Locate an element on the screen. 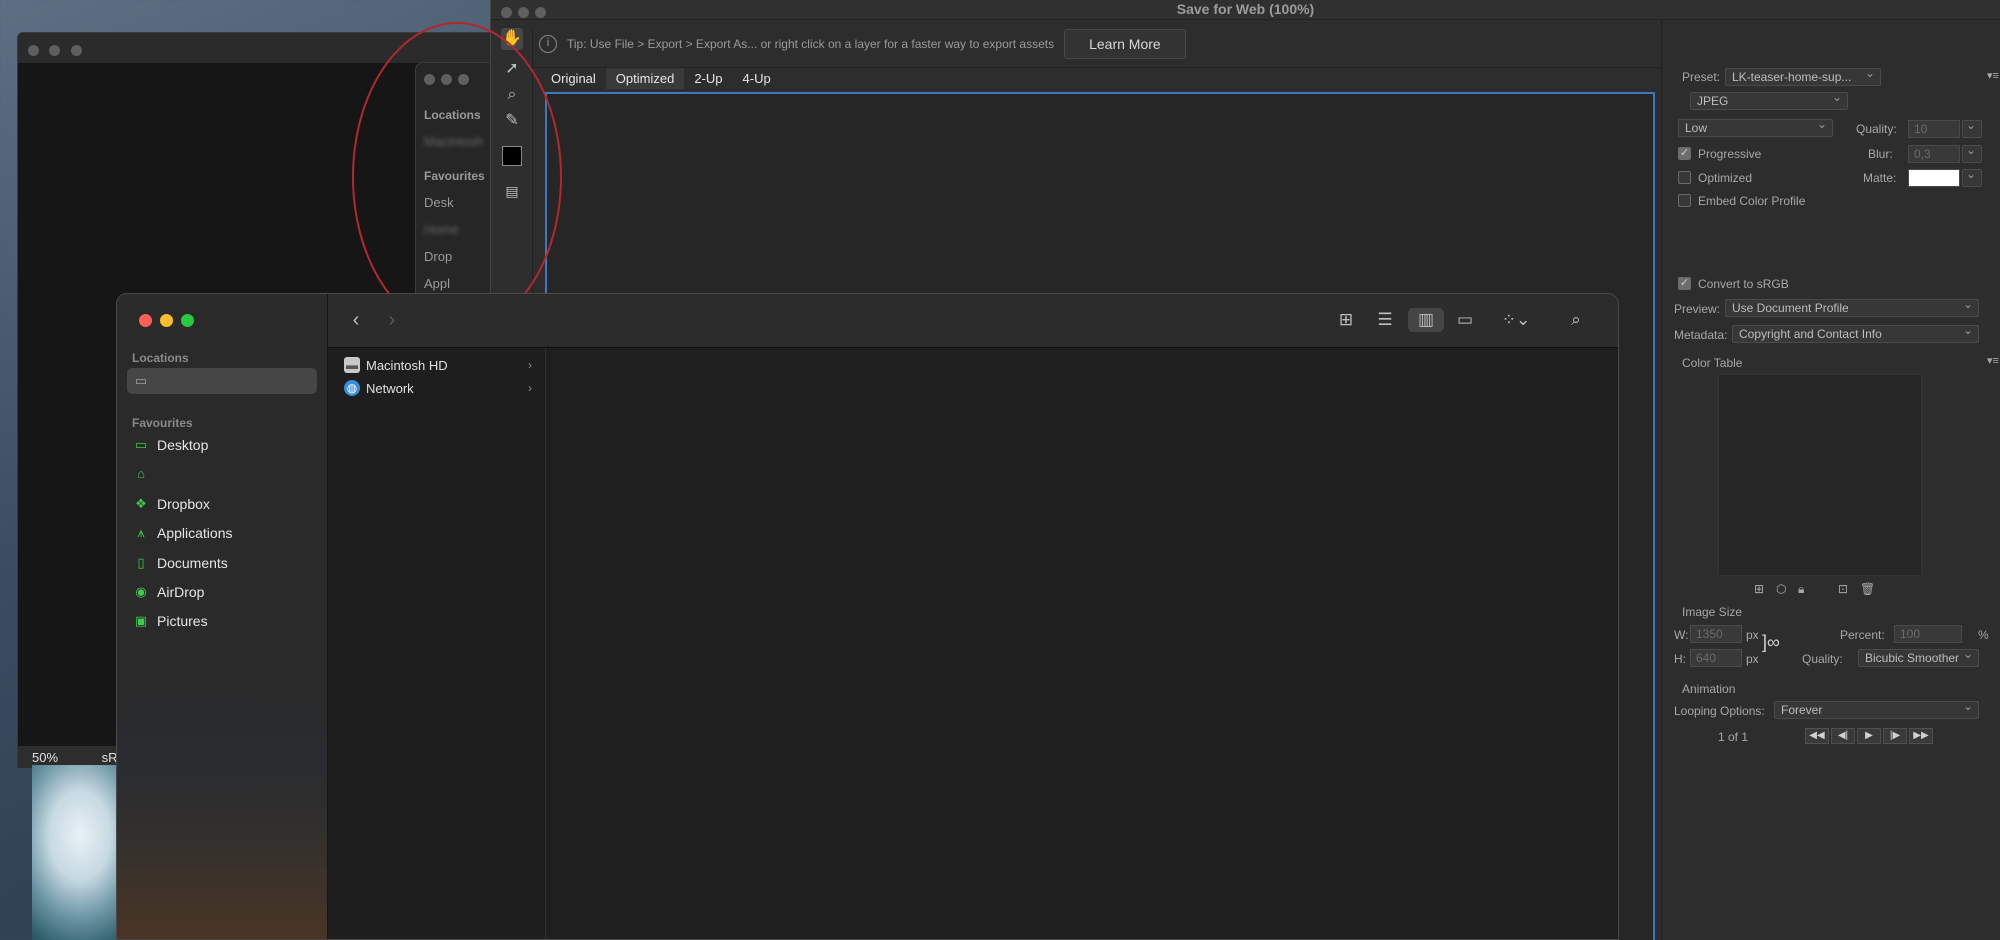 The image size is (2000, 940). looping-select: Forever is located at coordinates (1876, 709).